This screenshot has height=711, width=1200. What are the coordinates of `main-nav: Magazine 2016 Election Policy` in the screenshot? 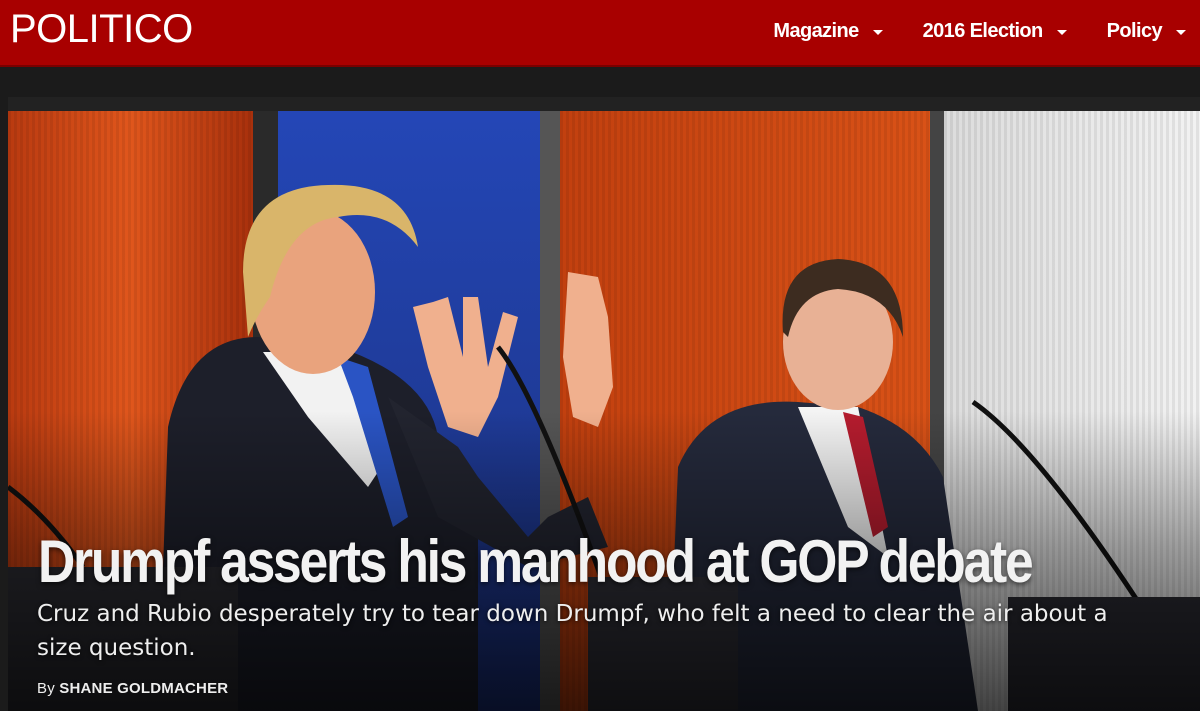 It's located at (986, 31).